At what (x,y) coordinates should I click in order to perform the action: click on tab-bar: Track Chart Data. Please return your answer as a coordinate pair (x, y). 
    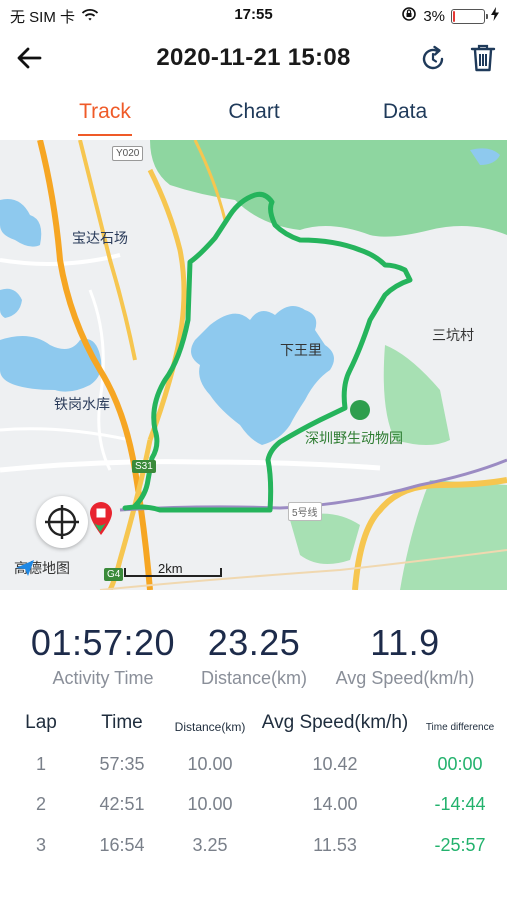
    Looking at the image, I should click on (253, 118).